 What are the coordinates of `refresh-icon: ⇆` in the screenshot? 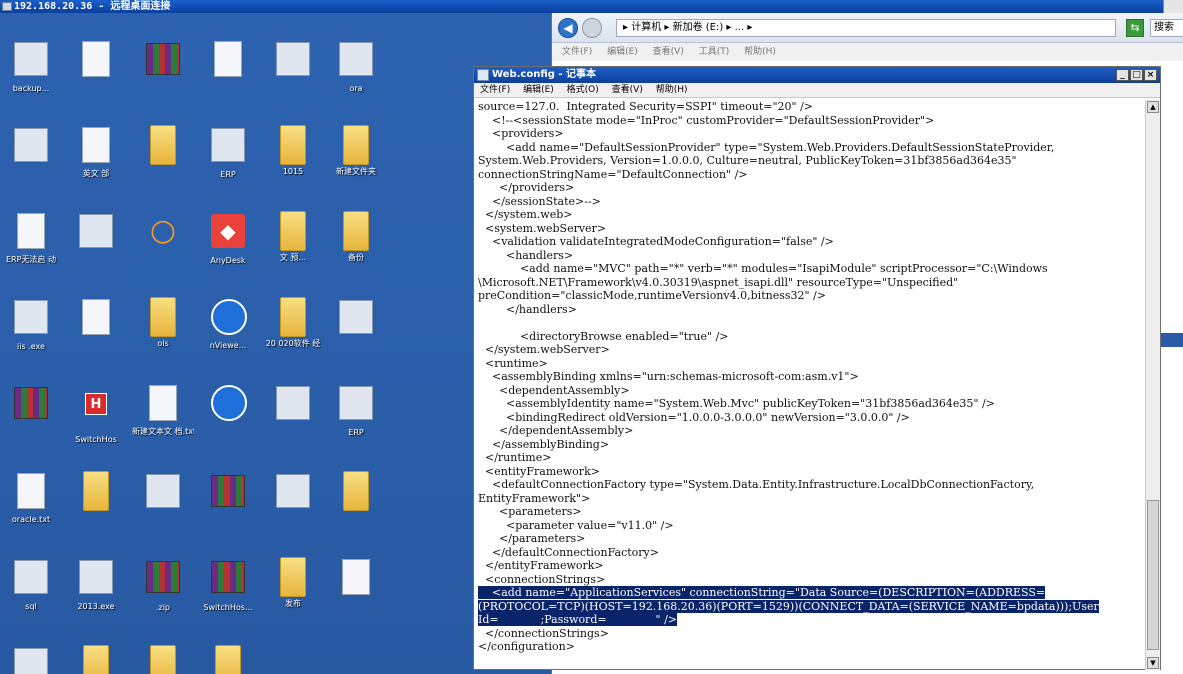 It's located at (1135, 28).